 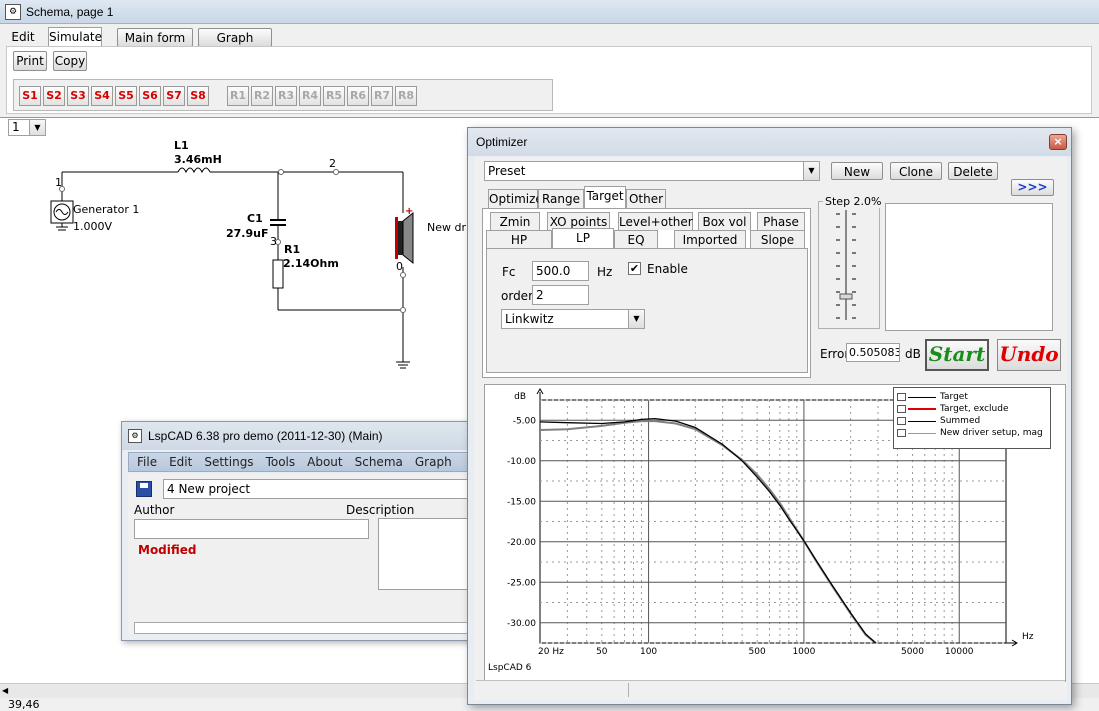 I want to click on tab-box-vol: Box vol, so click(x=724, y=221).